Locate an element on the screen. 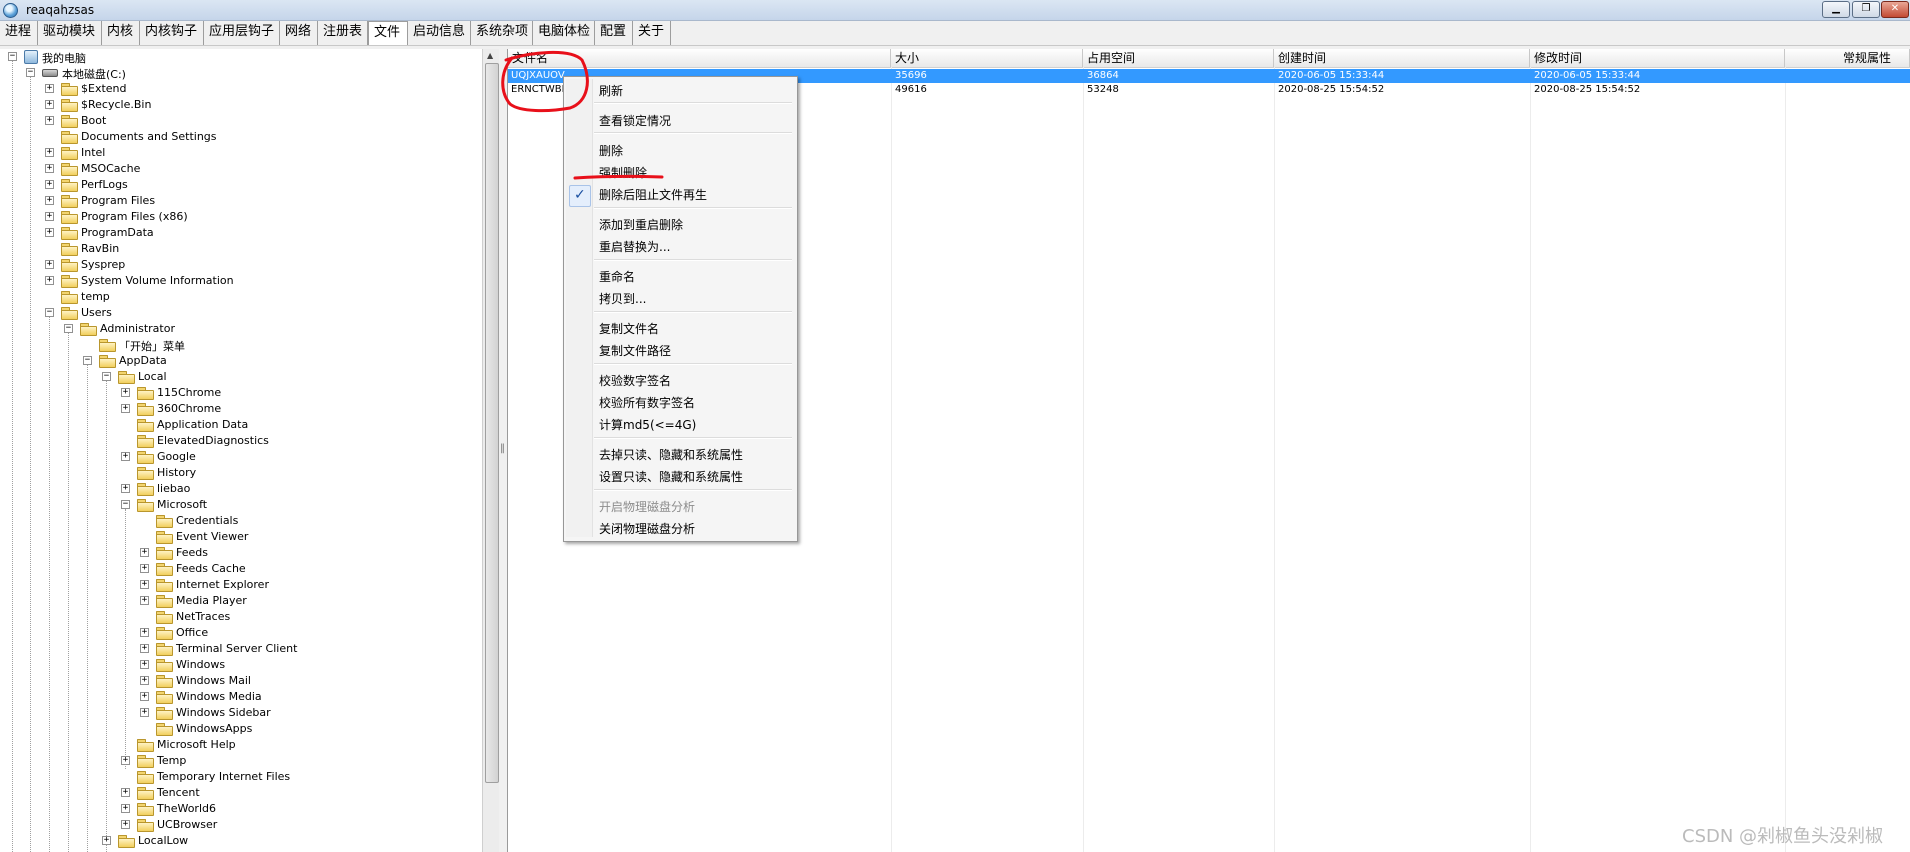  menu-item-delete-prevent-regen: 删除后阻止文件再生 is located at coordinates (653, 194).